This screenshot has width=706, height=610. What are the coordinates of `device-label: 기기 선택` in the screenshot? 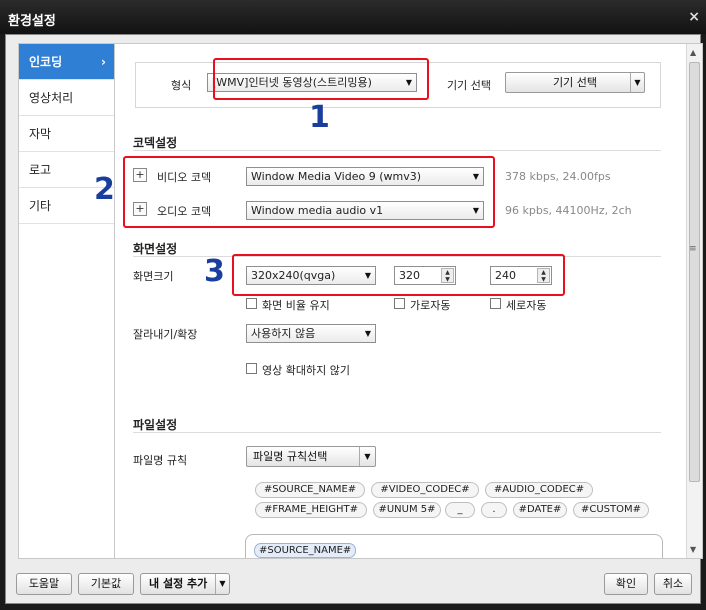 It's located at (469, 85).